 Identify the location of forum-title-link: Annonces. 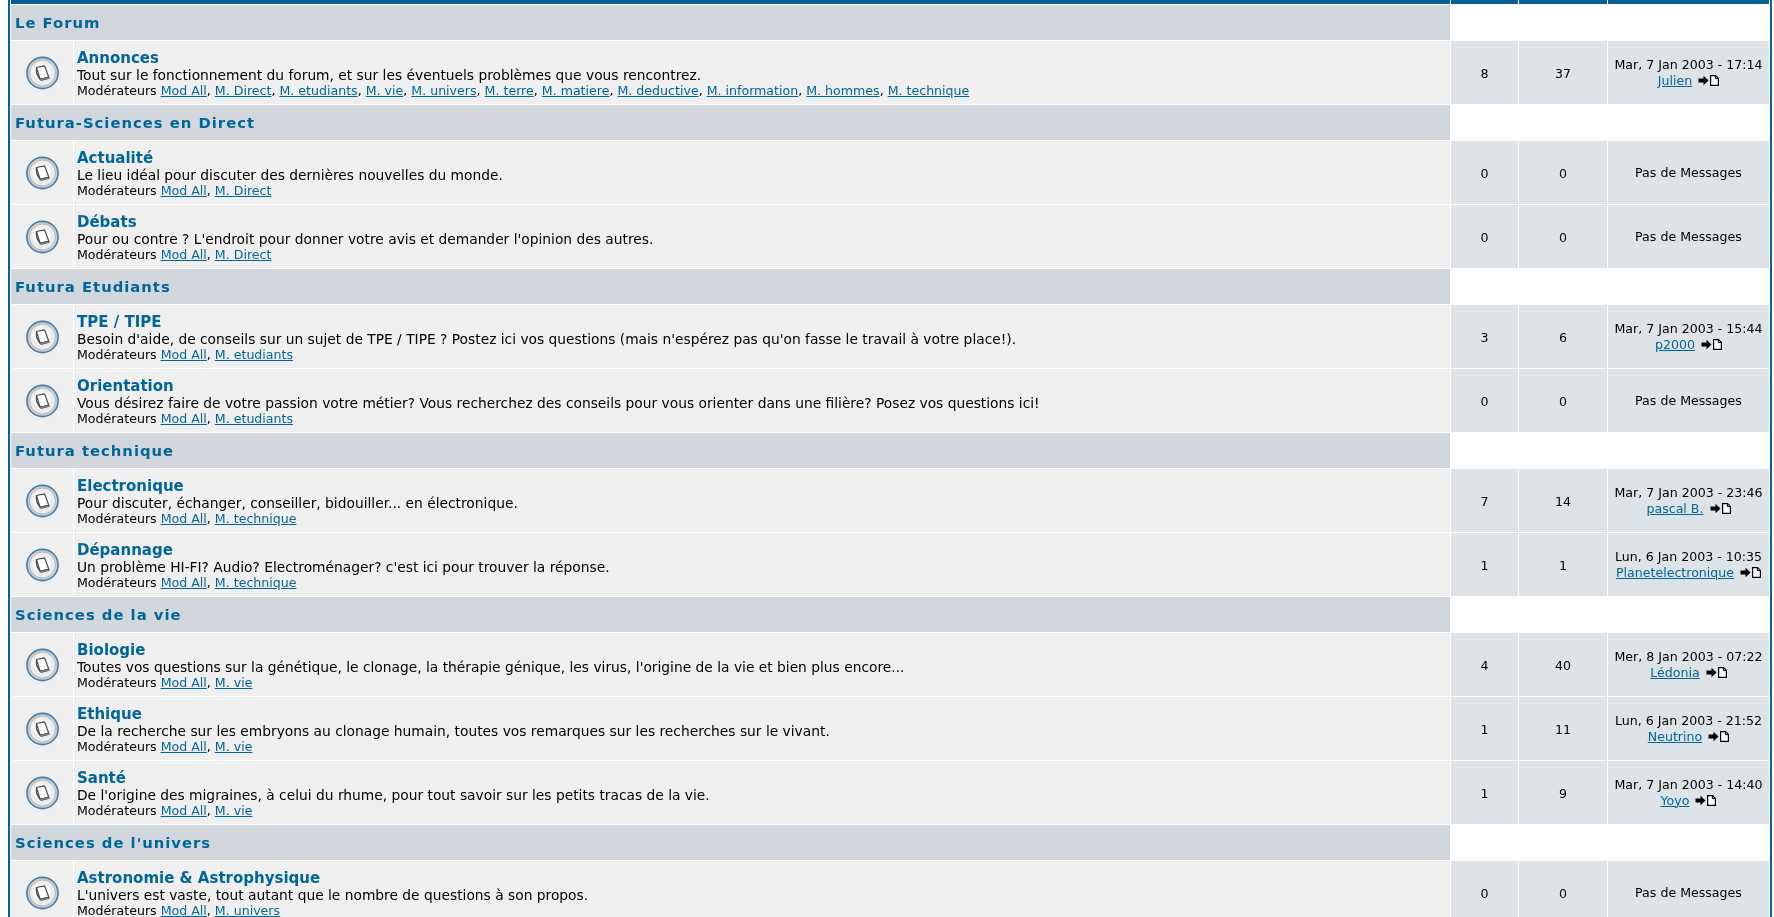
(118, 58).